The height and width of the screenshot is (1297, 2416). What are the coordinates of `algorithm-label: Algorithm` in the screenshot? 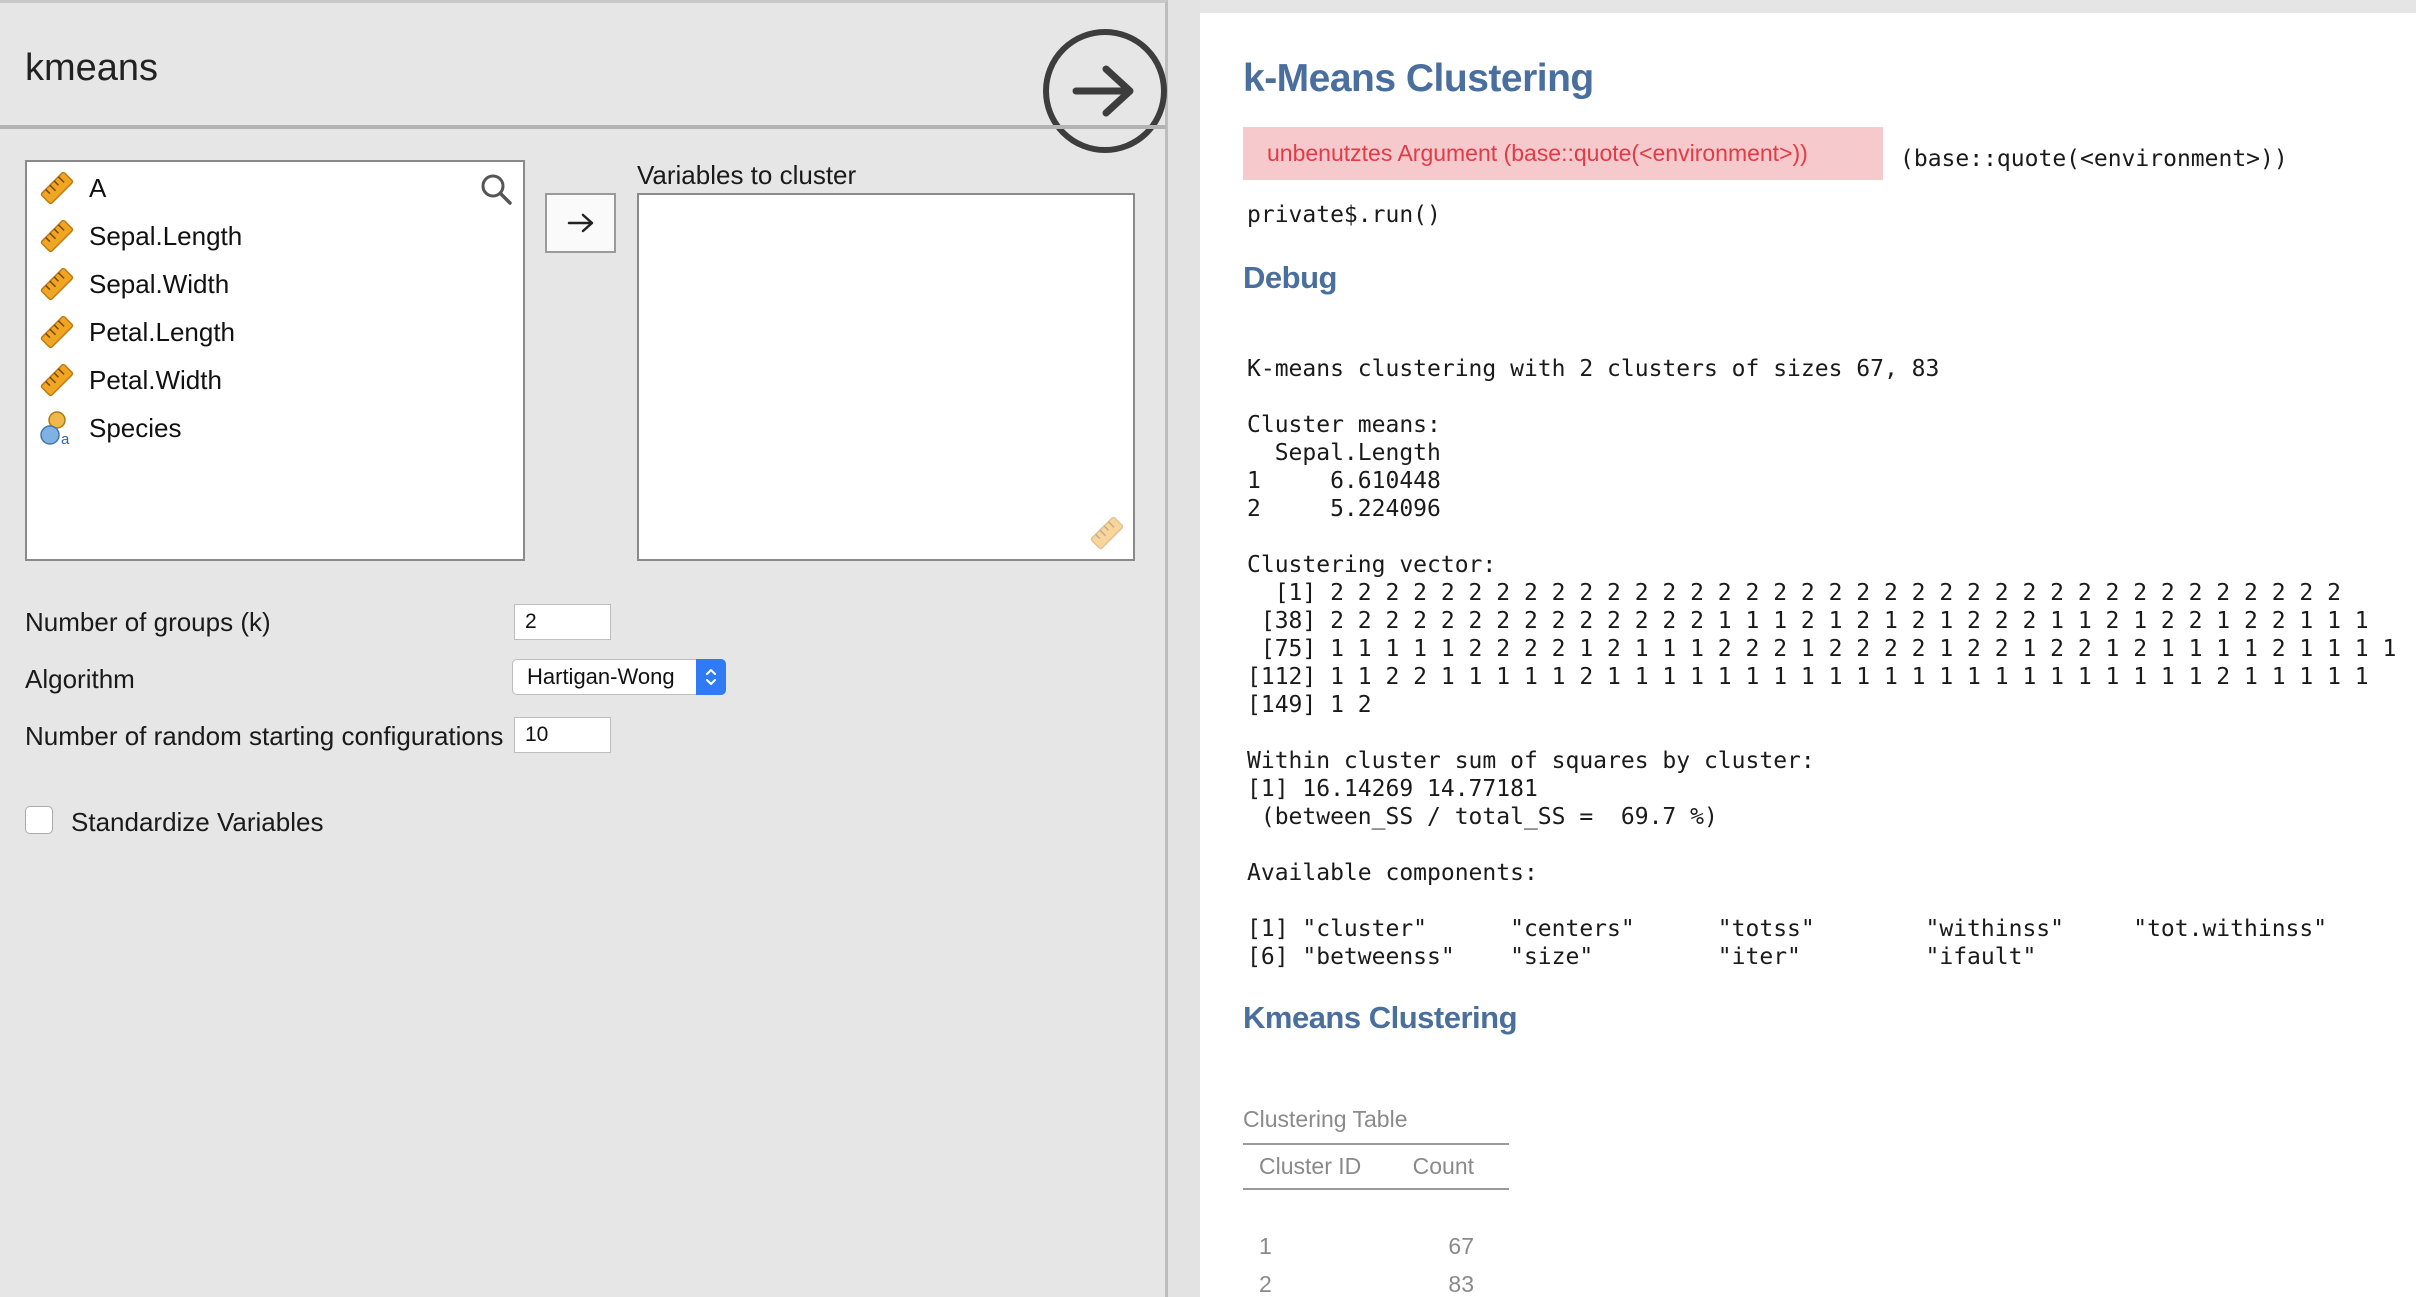 It's located at (80, 679).